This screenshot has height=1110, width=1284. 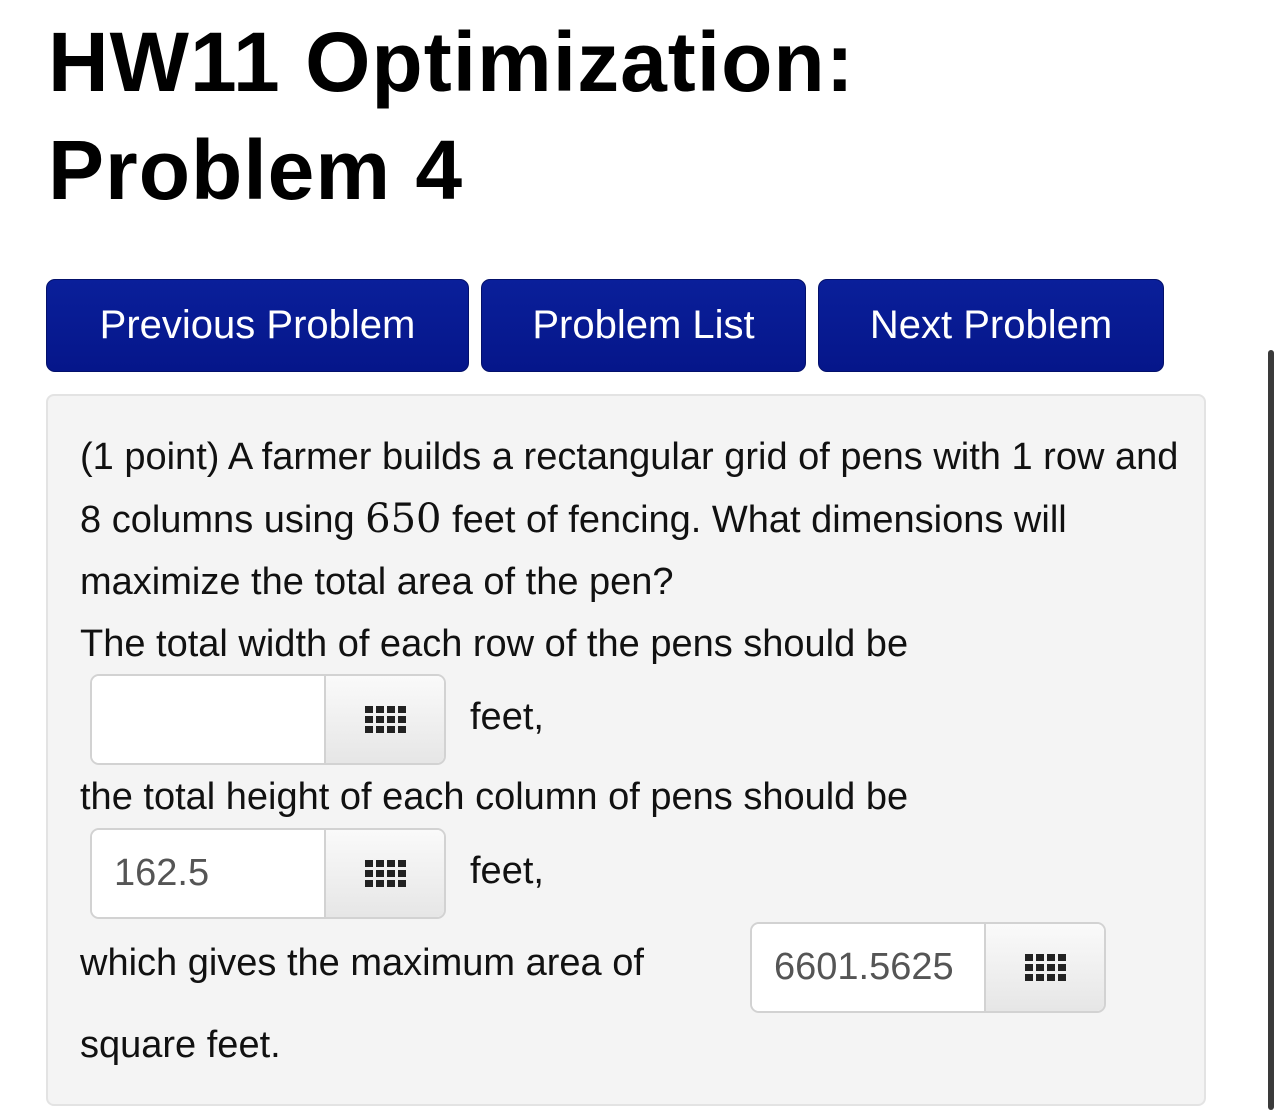 I want to click on area-answer-input, so click(x=868, y=967).